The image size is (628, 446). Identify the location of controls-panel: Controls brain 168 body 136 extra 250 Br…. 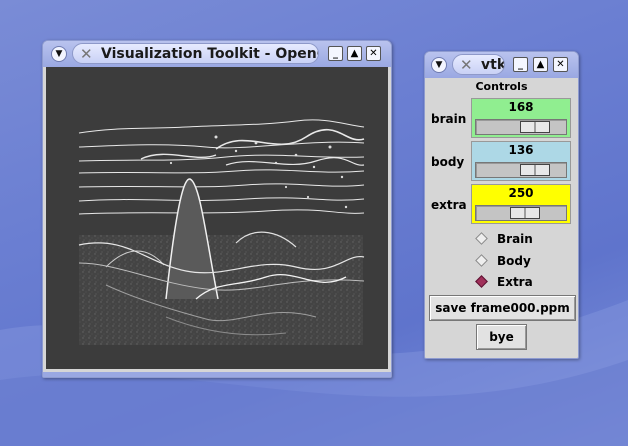
(501, 217).